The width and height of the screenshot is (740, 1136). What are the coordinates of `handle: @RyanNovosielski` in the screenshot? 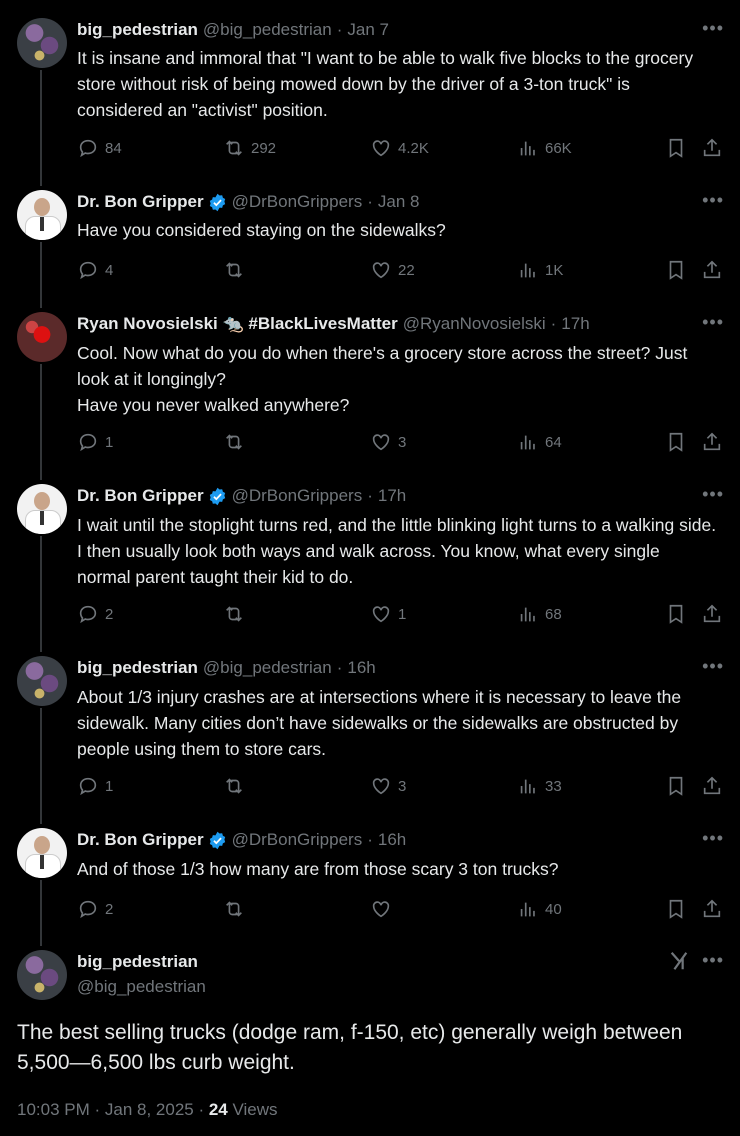 It's located at (474, 324).